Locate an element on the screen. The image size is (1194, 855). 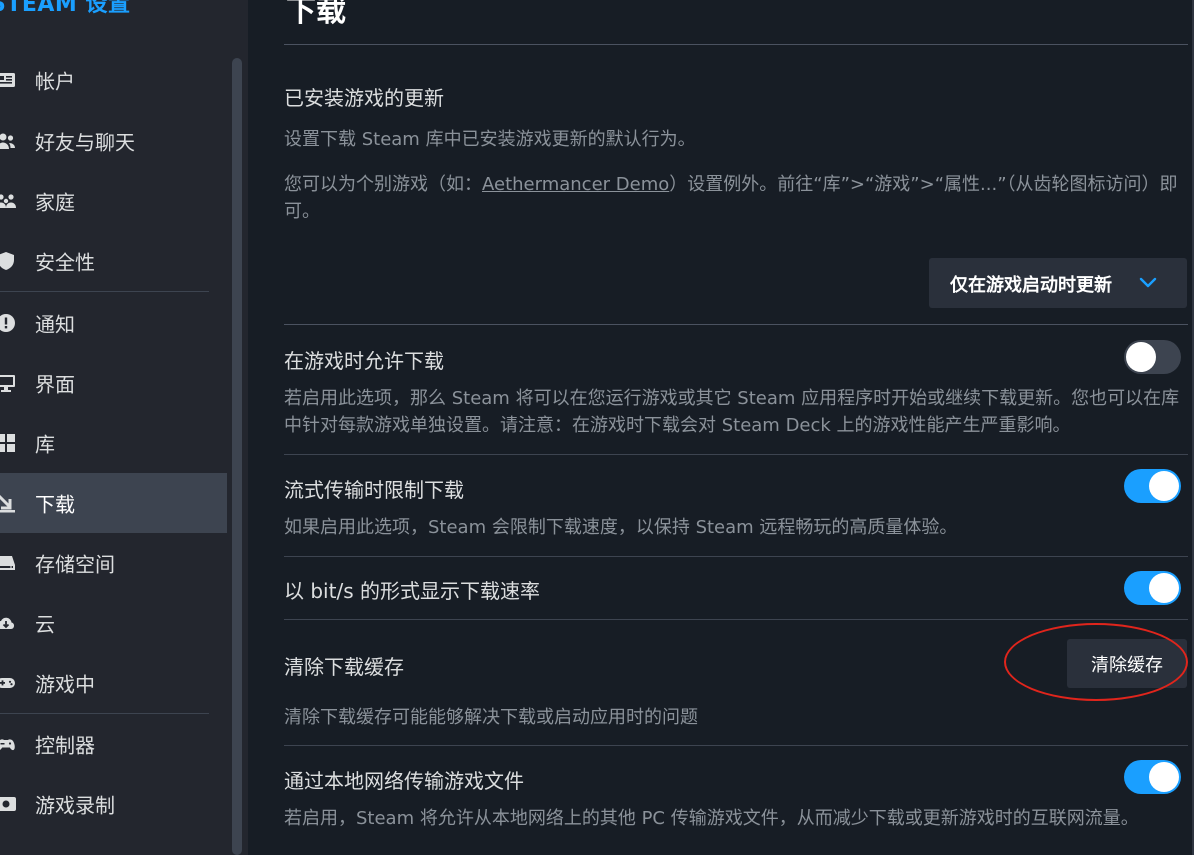
installed-updates-heading: 已安装游戏的更新 is located at coordinates (364, 98).